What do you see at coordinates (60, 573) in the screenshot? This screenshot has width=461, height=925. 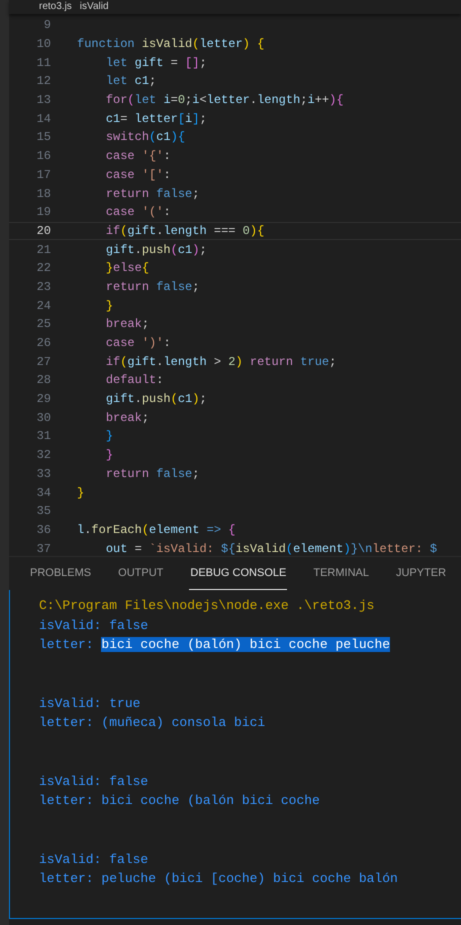 I see `panel-tab: PROBLEMS` at bounding box center [60, 573].